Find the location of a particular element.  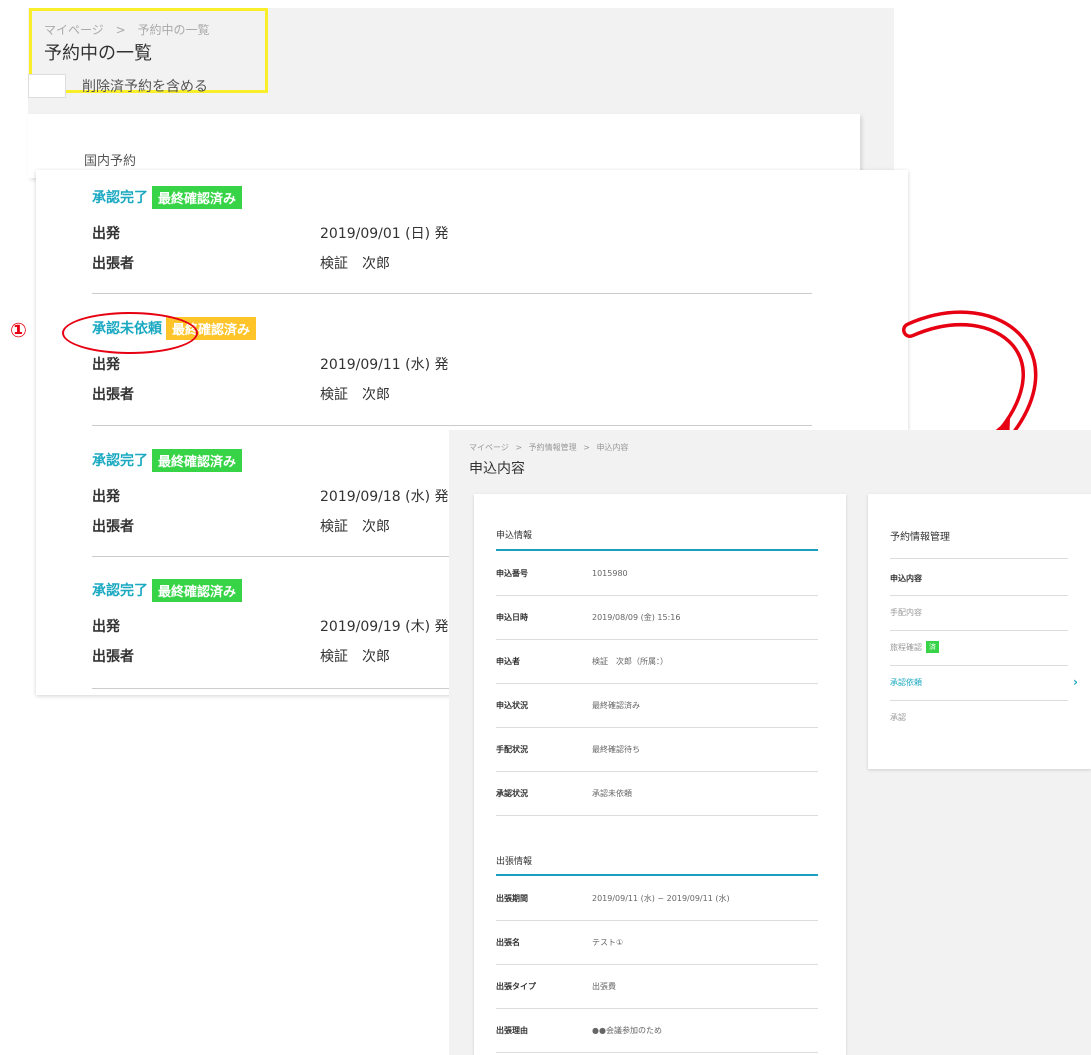

side-item-label: 申込内容 is located at coordinates (906, 578).